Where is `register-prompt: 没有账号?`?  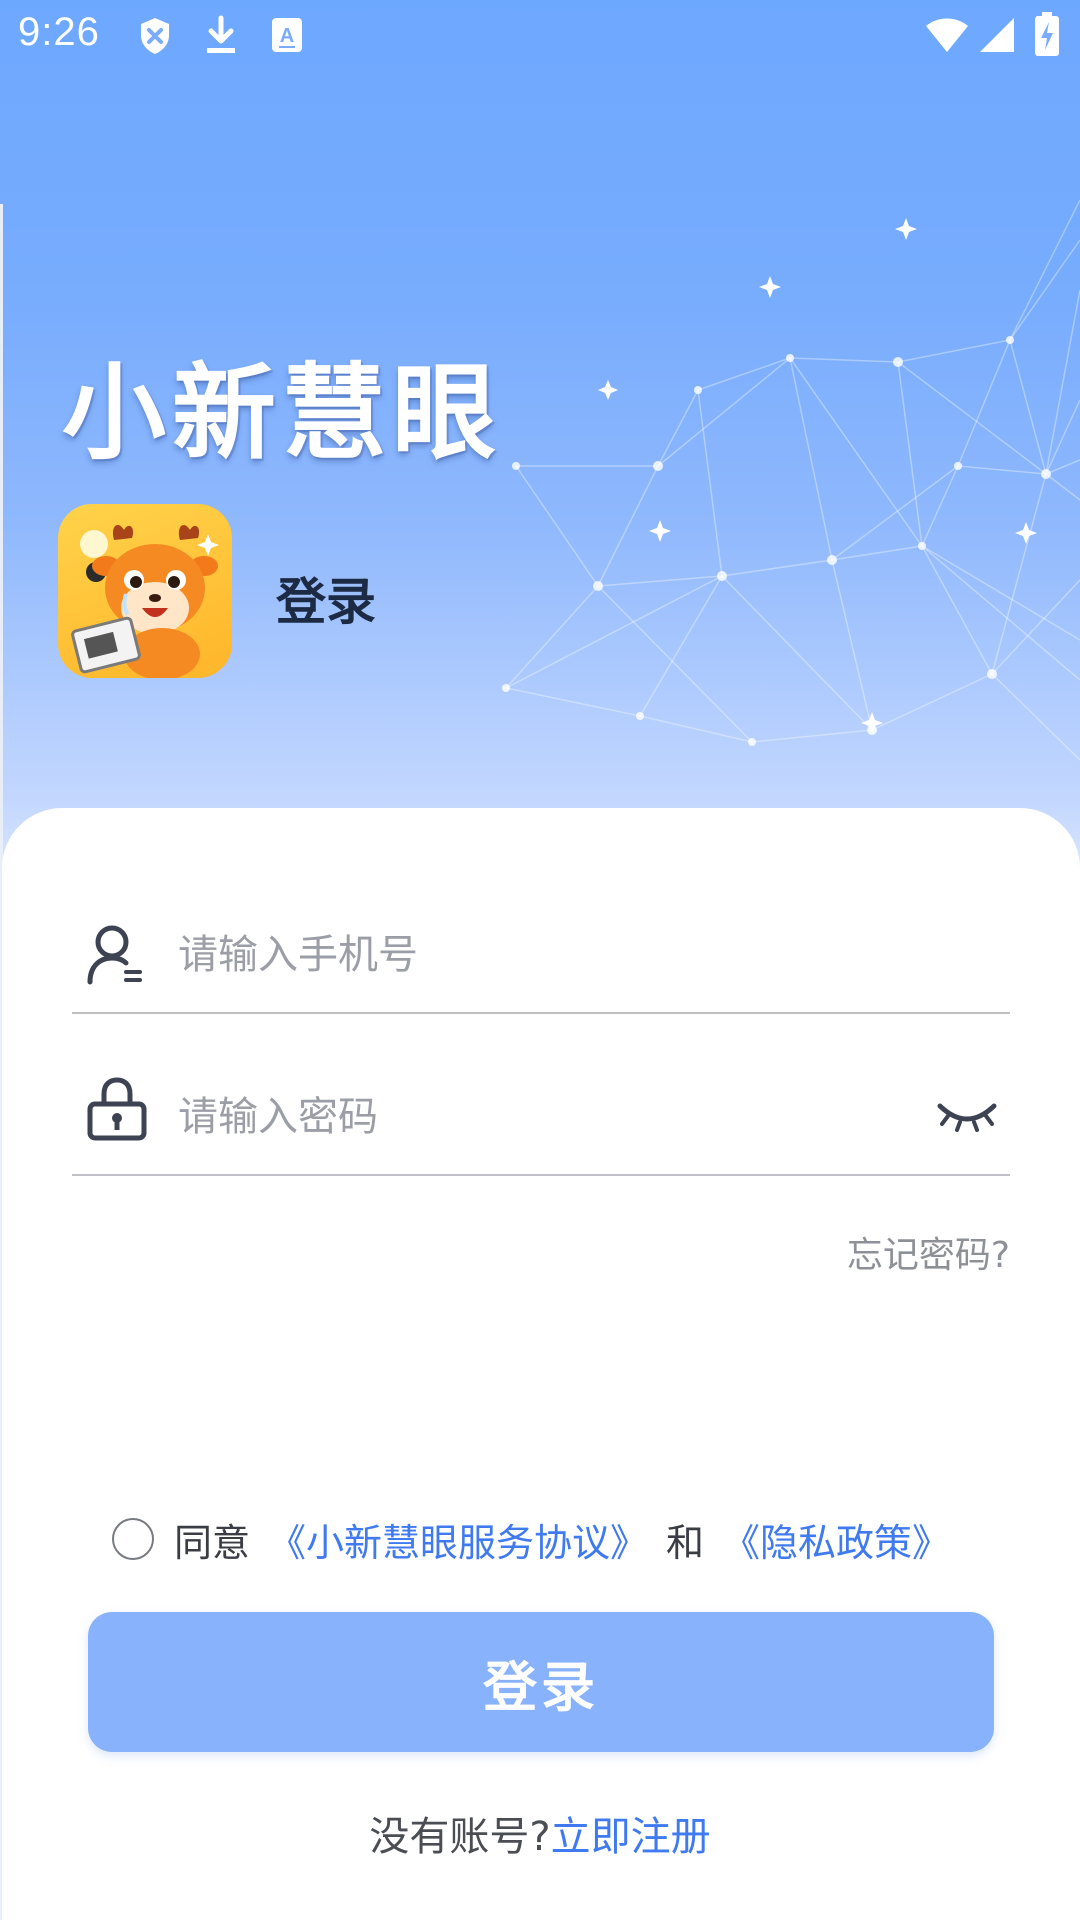
register-prompt: 没有账号? is located at coordinates (460, 1837).